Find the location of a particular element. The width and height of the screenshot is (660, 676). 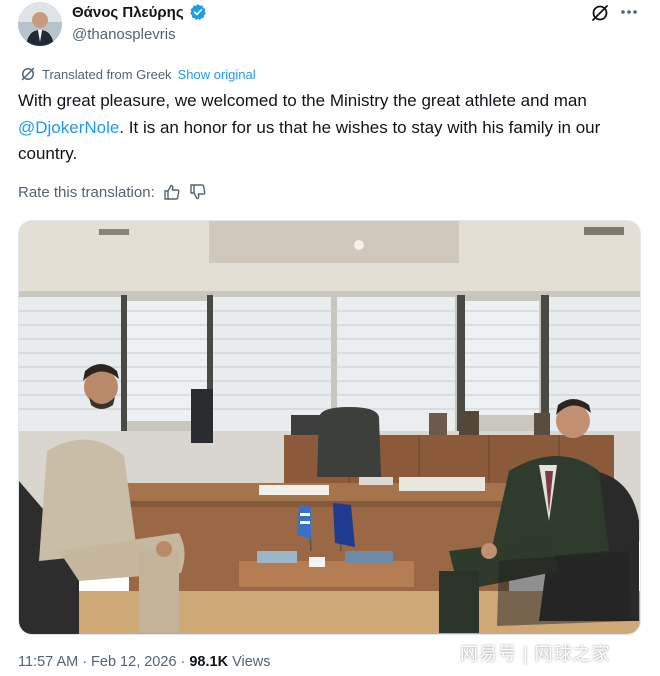

thumbs-down-icon is located at coordinates (198, 192).